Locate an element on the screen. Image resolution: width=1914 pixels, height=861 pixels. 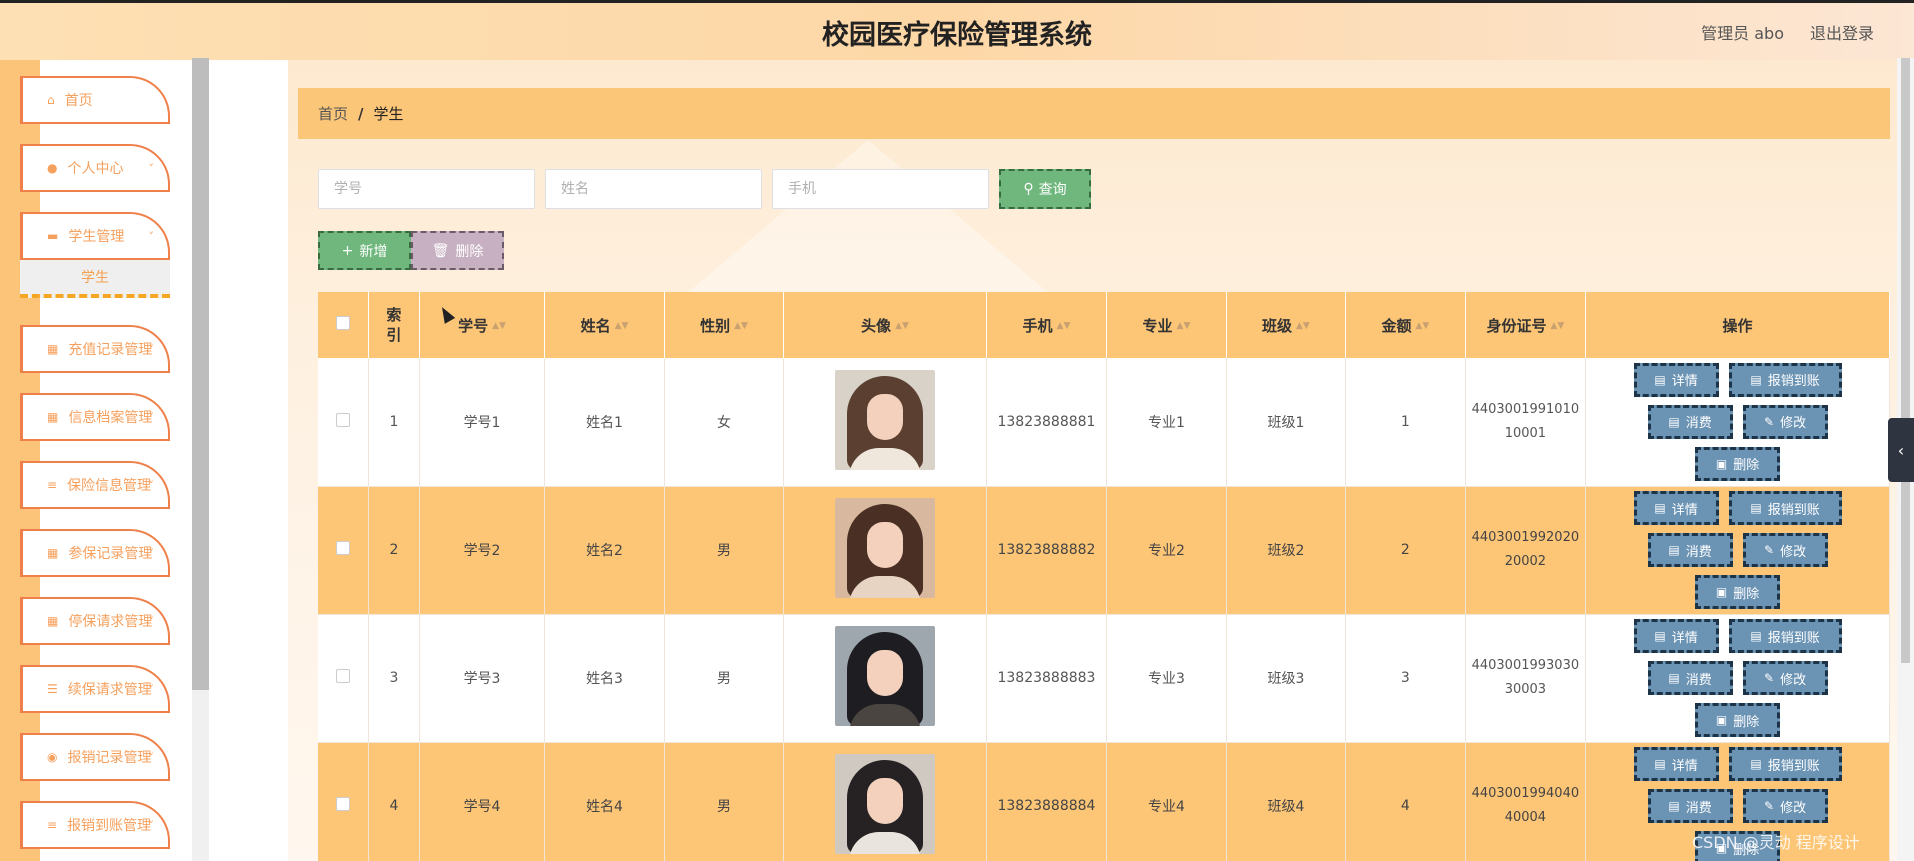
sidebar-item: ▦ 参保记录管理 ˅ is located at coordinates (95, 553).